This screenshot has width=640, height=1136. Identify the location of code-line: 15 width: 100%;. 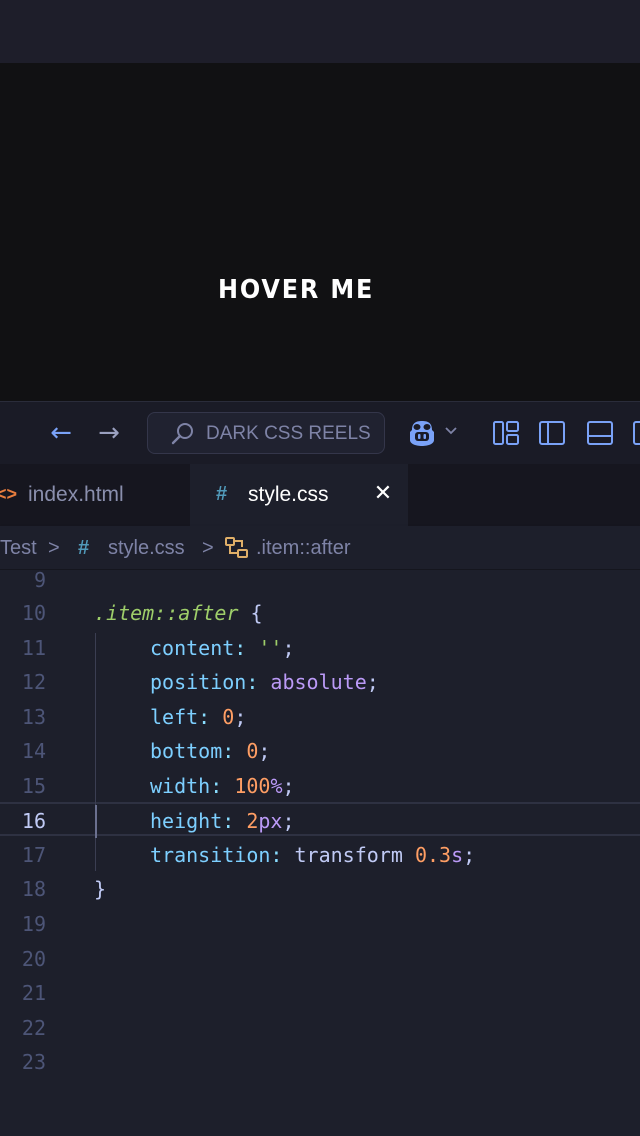
(320, 786).